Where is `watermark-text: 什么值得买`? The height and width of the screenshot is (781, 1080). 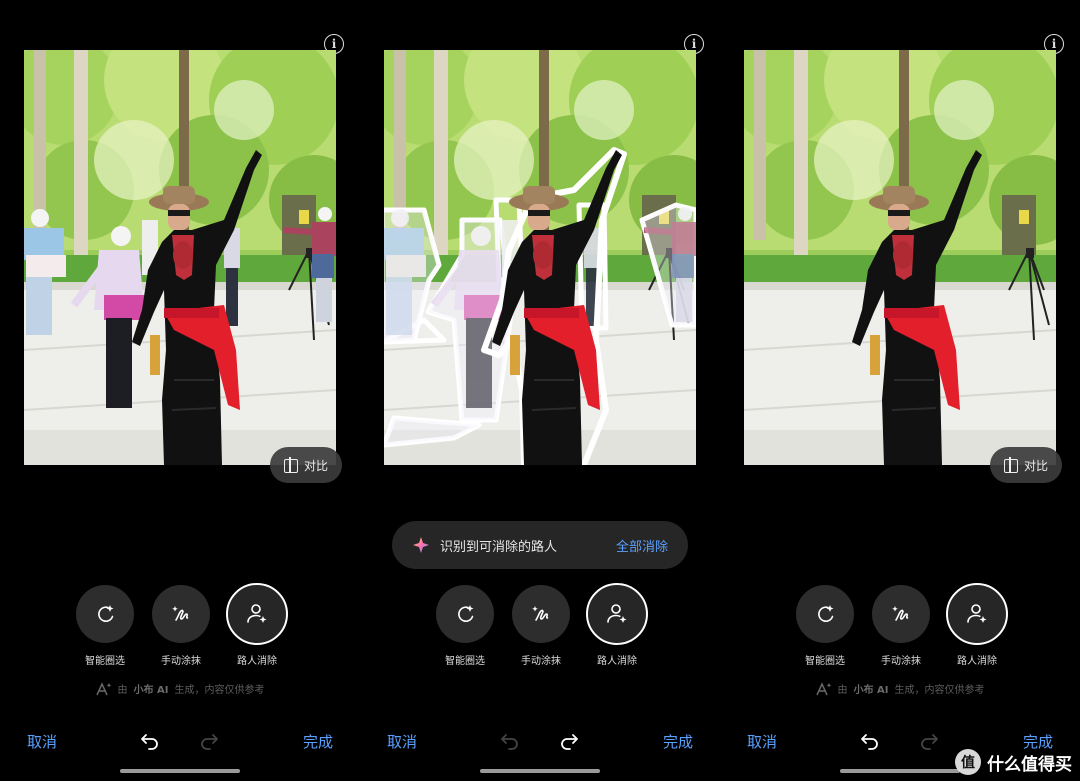
watermark-text: 什么值得买 is located at coordinates (1029, 764).